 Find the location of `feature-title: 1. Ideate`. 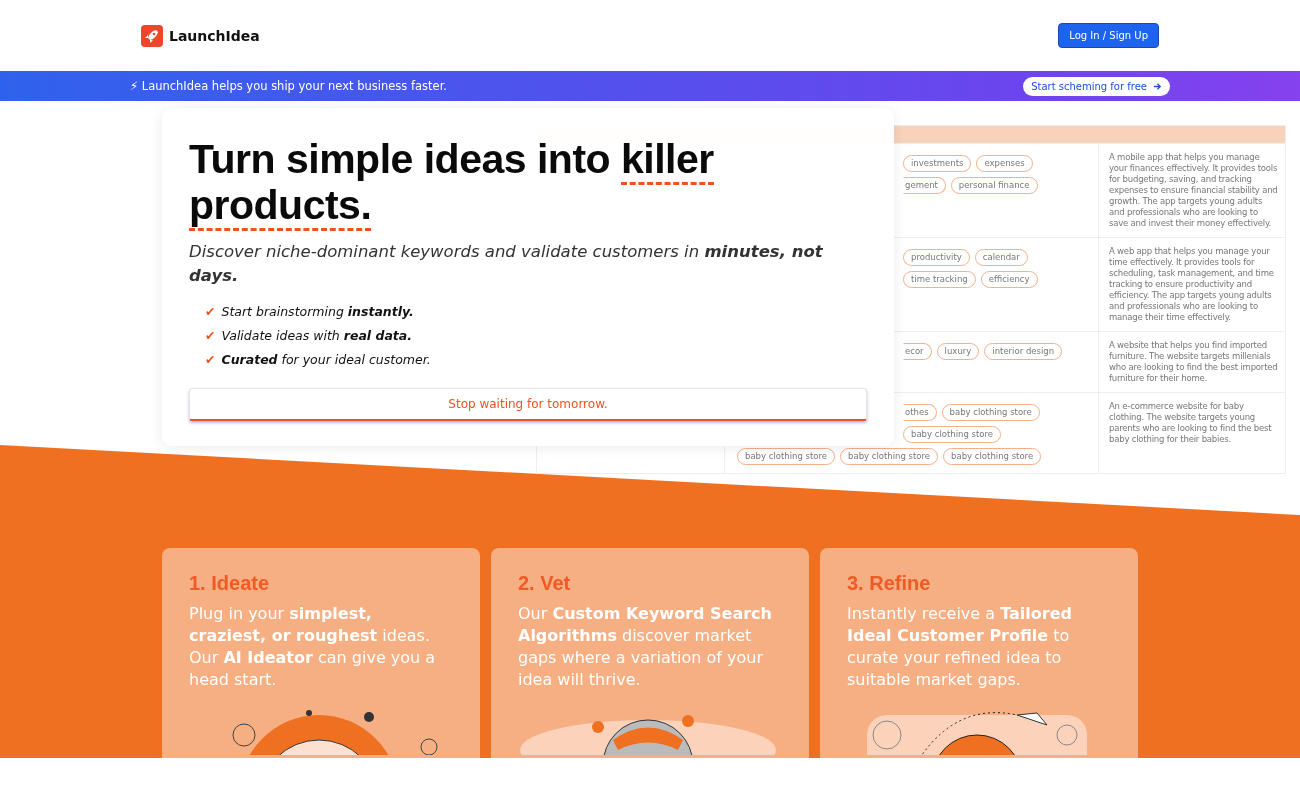

feature-title: 1. Ideate is located at coordinates (230, 583).